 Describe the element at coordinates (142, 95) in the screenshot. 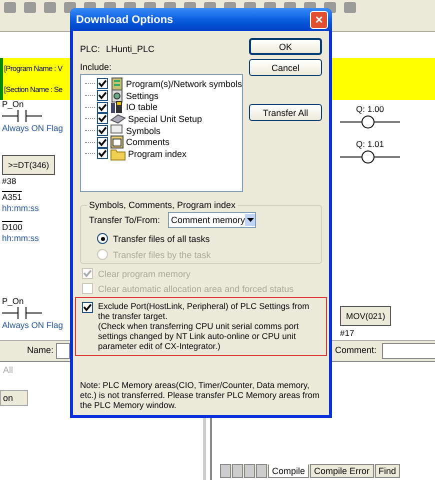

I see `tree-item: Settings` at that location.